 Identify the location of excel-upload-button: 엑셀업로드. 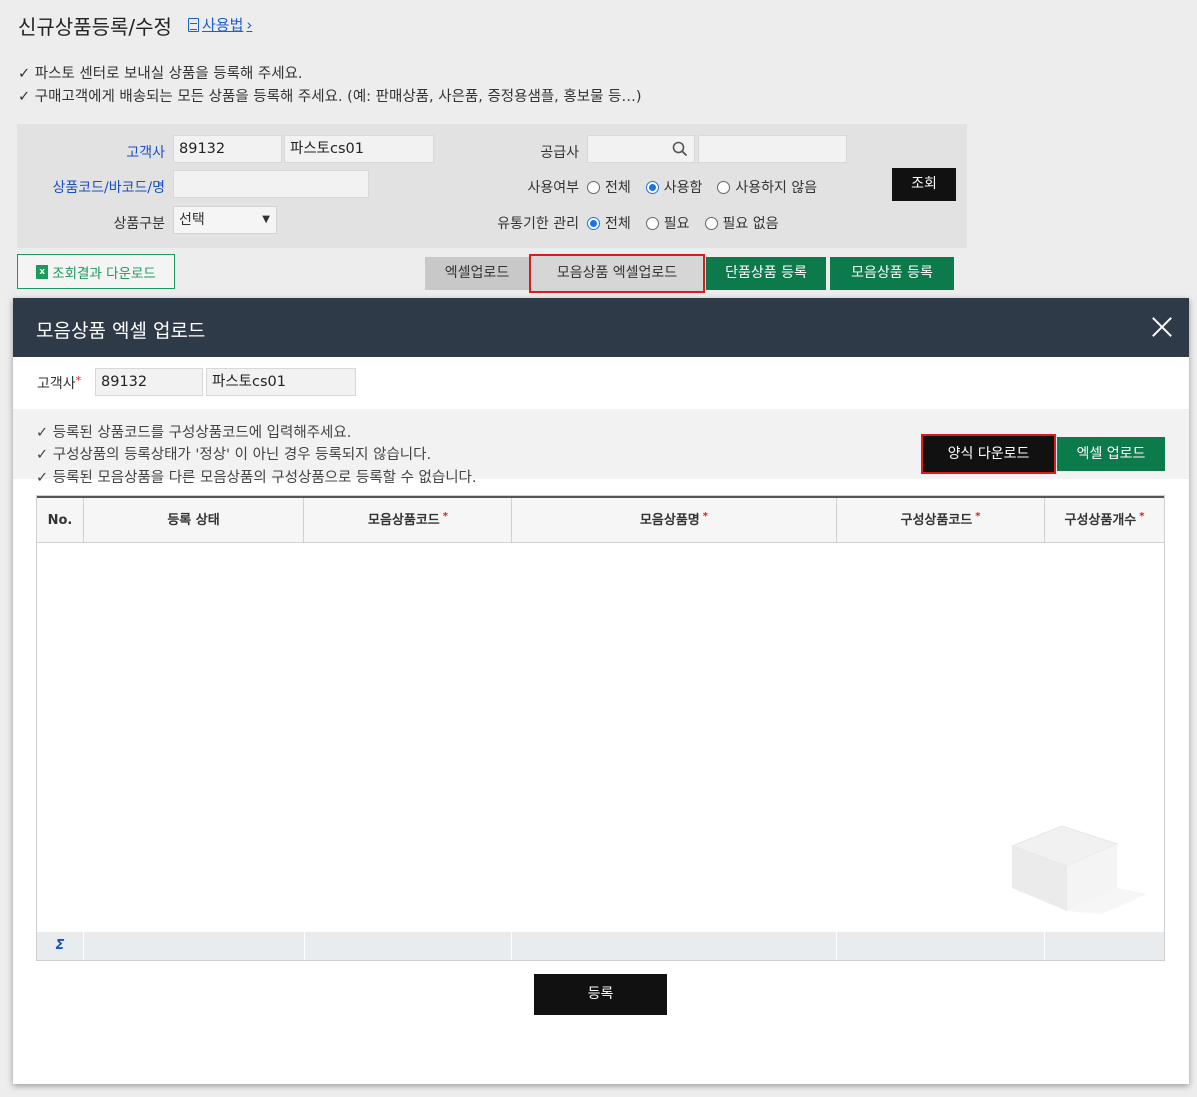
(477, 273).